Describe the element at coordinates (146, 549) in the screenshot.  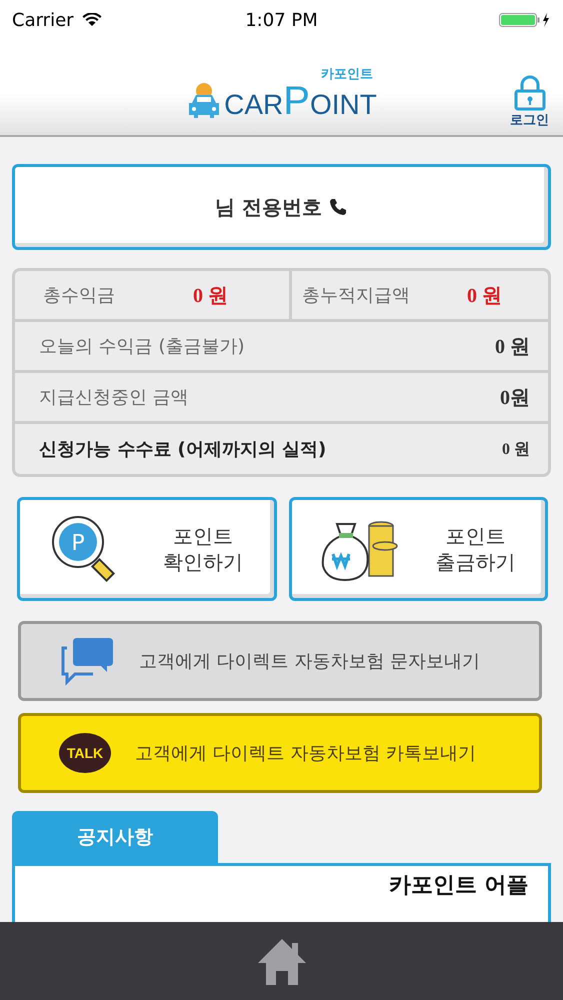
I see `point-tile-button: P 포인트 확인하기` at that location.